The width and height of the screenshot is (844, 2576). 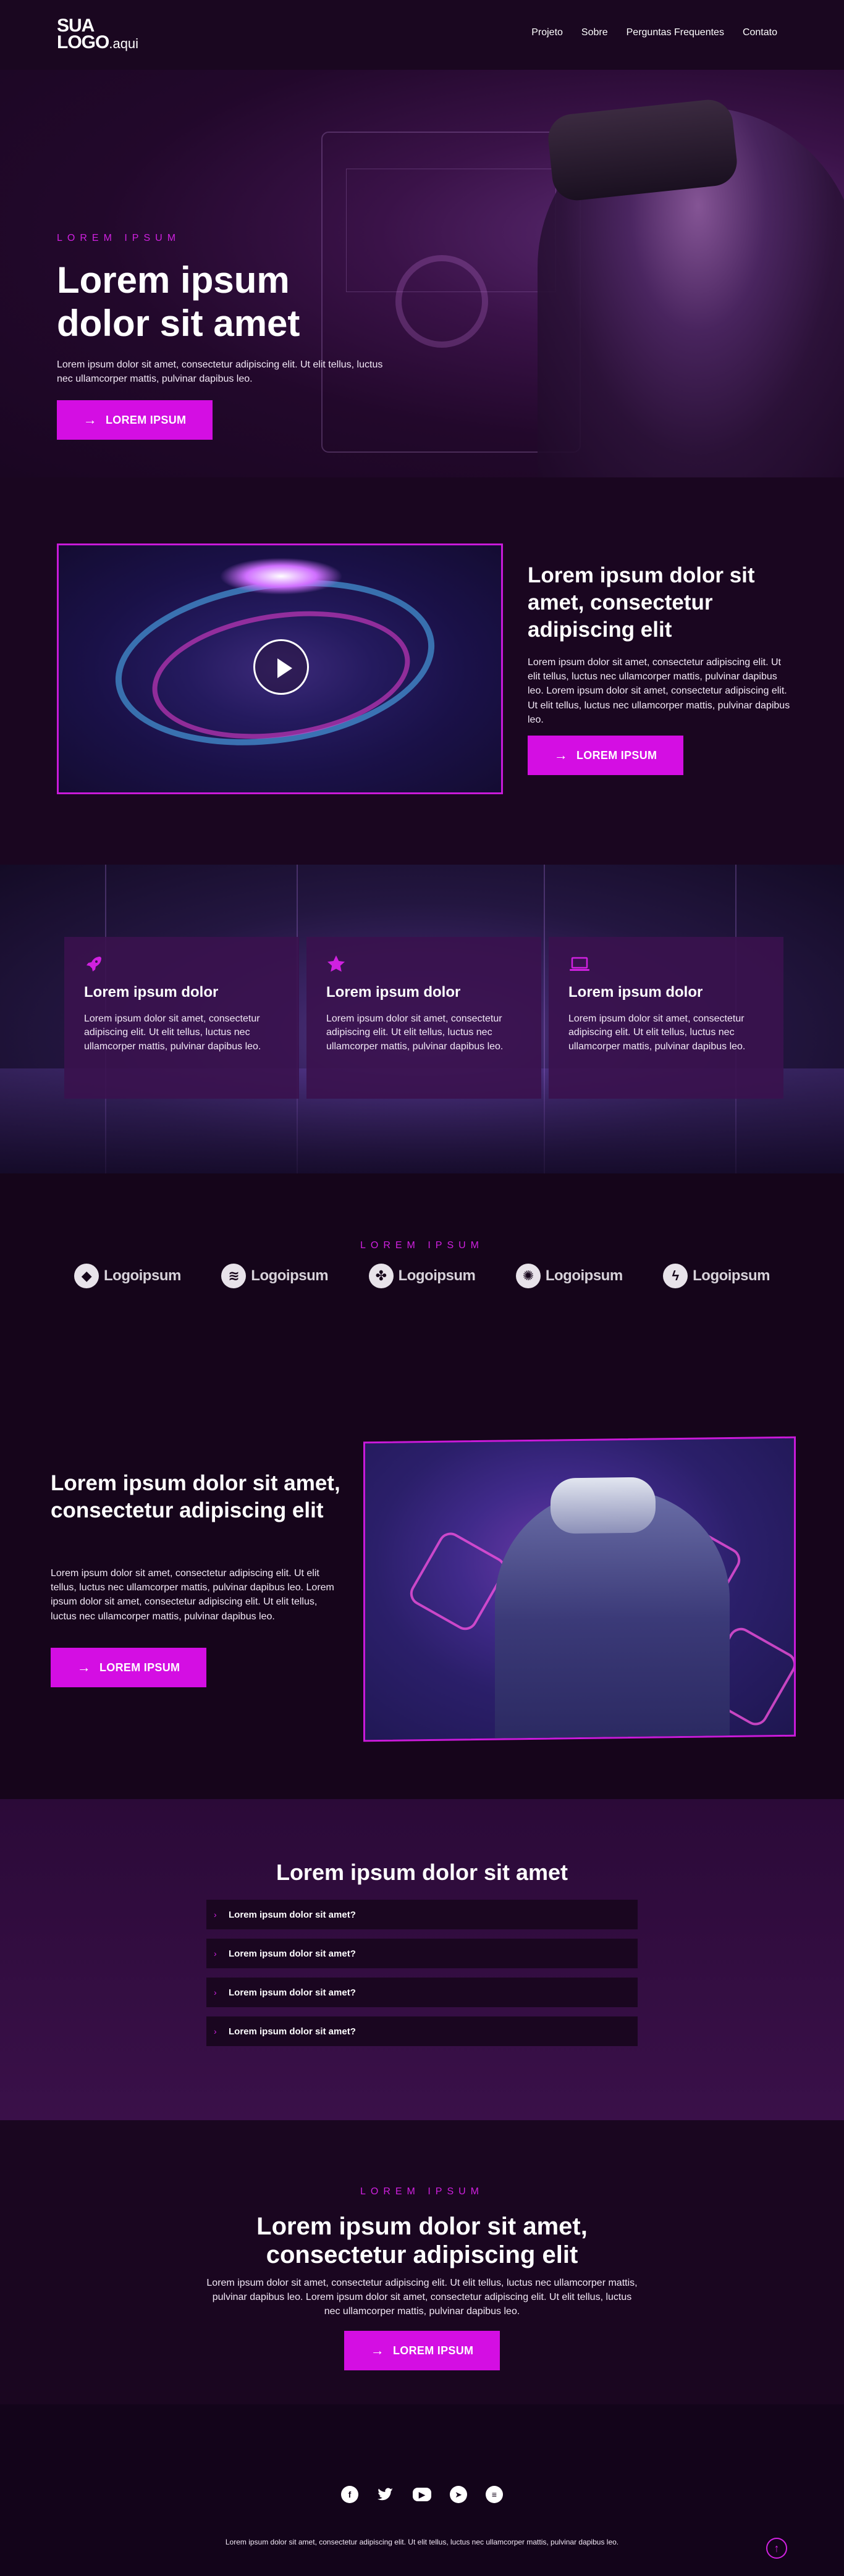 I want to click on logo-line-2: LOGO.aqui, so click(x=98, y=42).